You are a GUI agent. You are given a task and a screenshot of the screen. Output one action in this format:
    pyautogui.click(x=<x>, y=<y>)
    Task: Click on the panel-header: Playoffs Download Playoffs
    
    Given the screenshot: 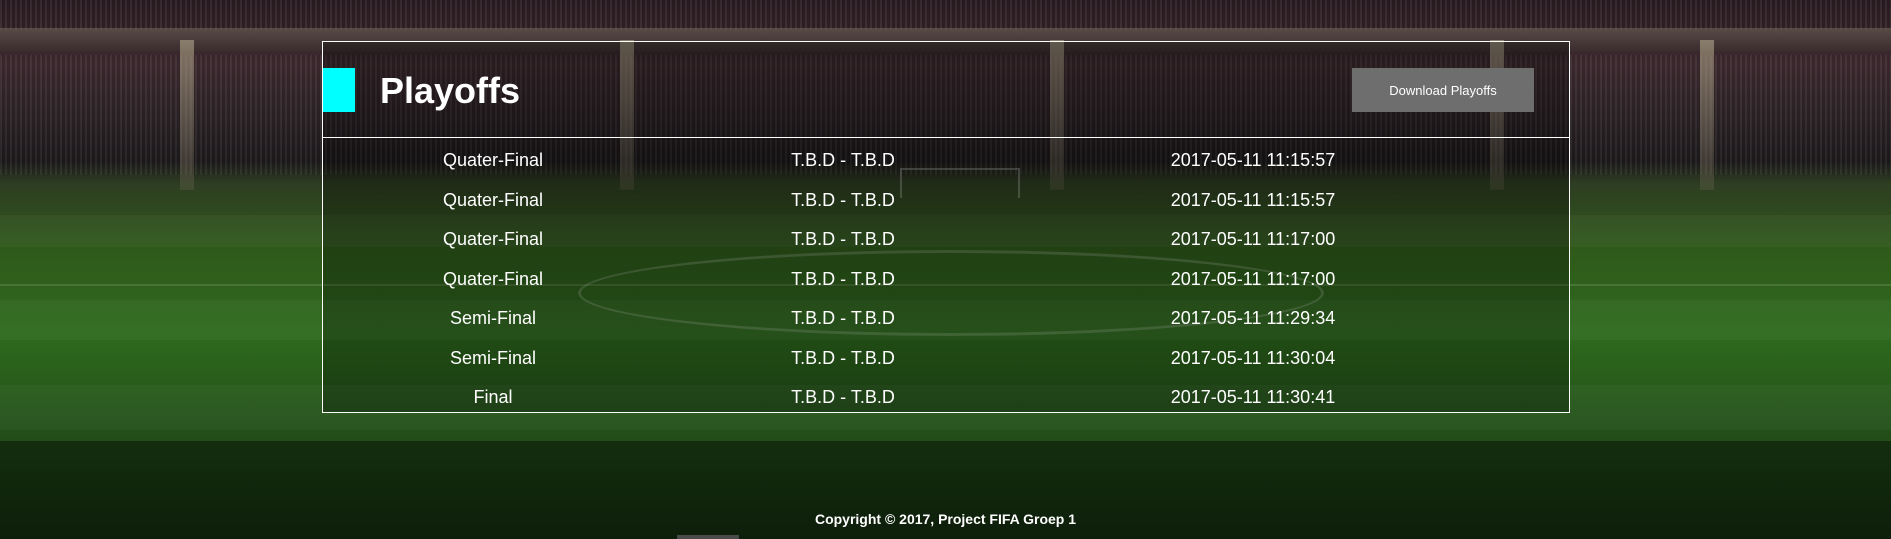 What is the action you would take?
    pyautogui.click(x=946, y=90)
    